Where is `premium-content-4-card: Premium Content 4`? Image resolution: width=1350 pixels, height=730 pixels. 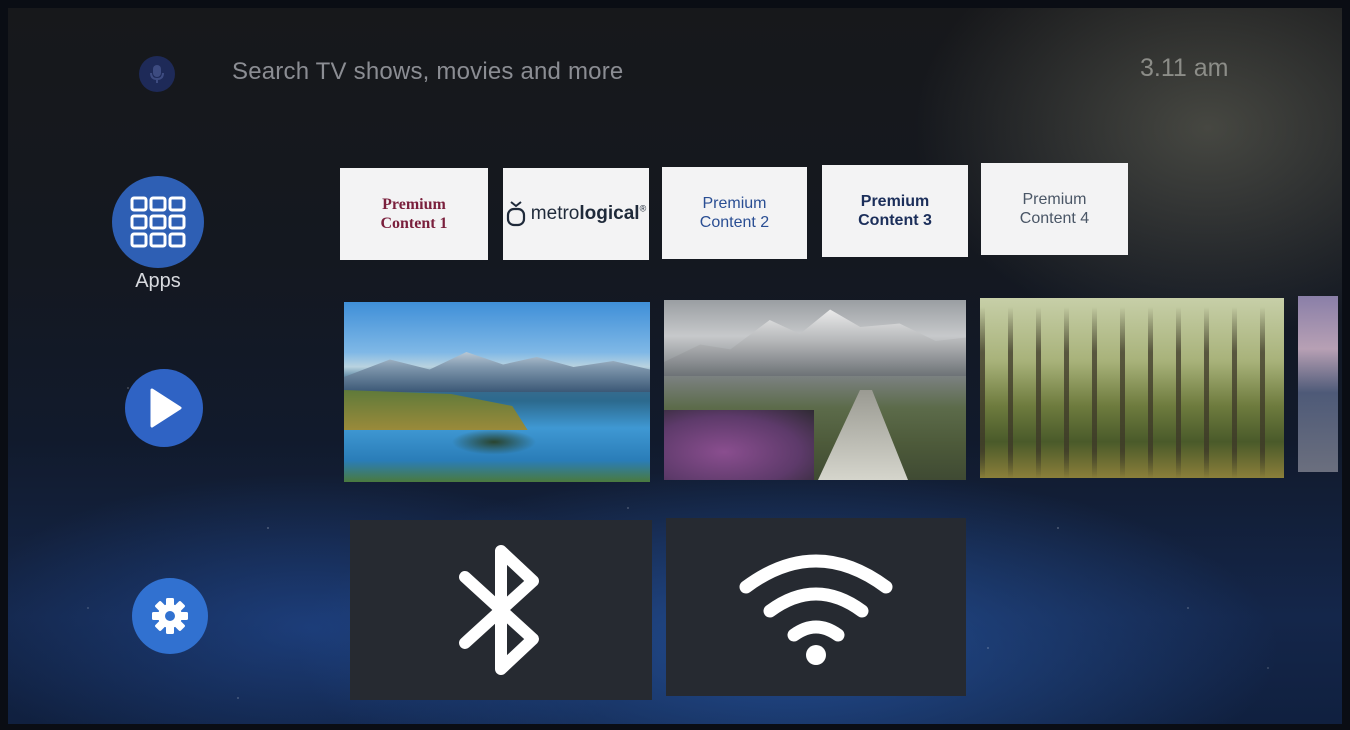 premium-content-4-card: Premium Content 4 is located at coordinates (1054, 209).